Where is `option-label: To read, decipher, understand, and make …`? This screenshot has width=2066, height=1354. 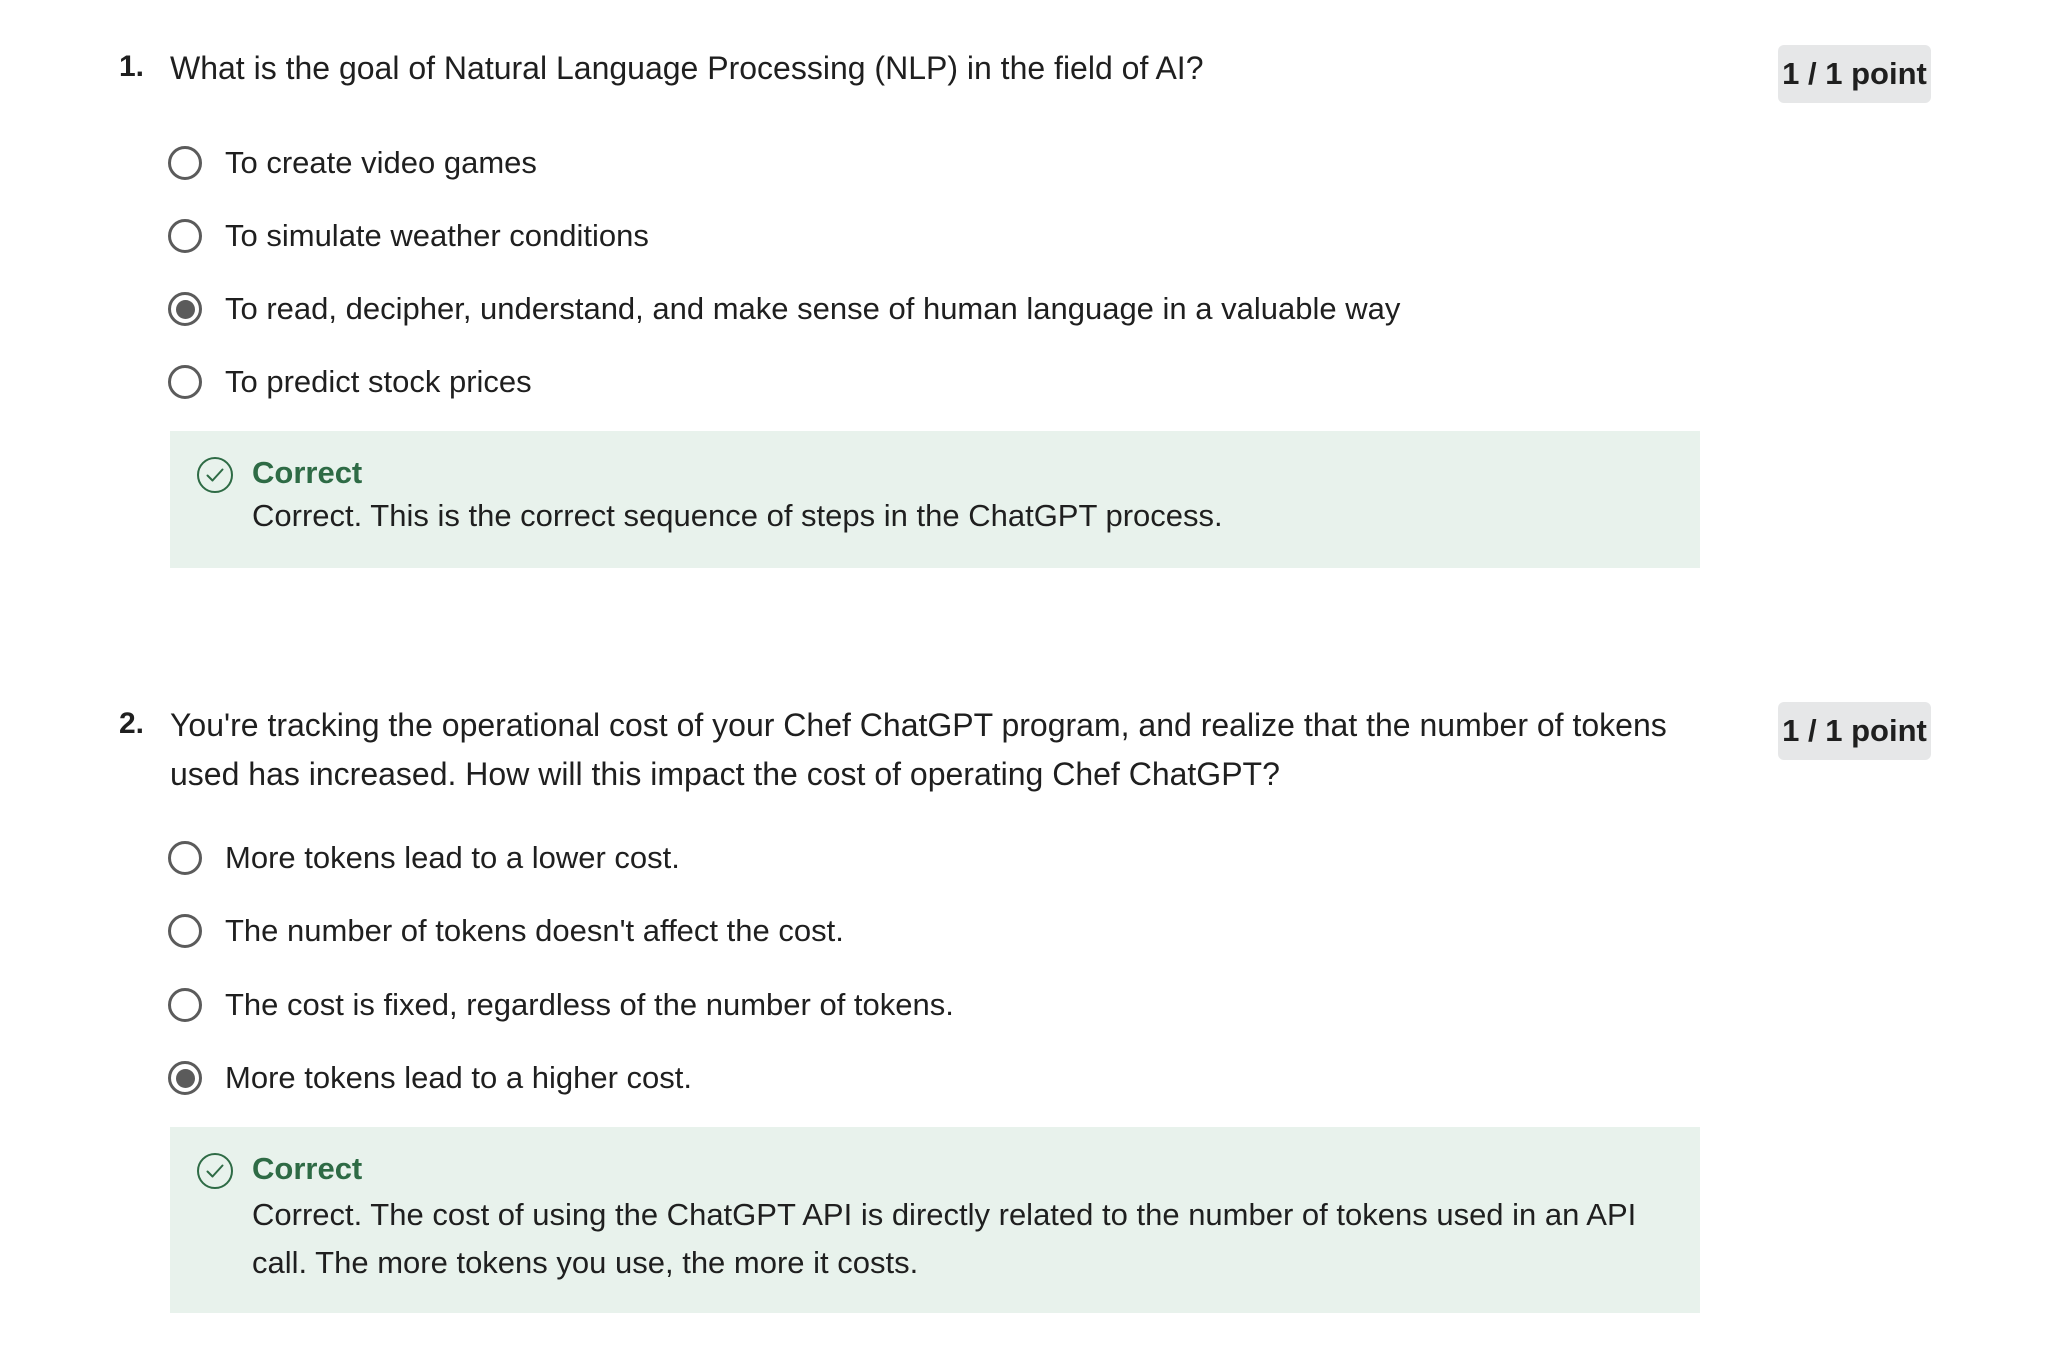 option-label: To read, decipher, understand, and make … is located at coordinates (813, 308).